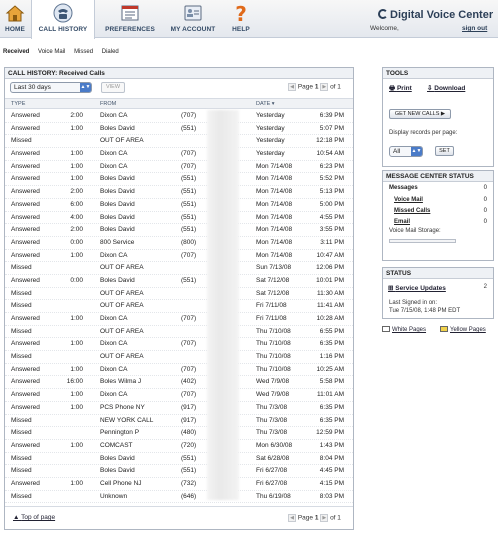  I want to click on table-row: Missed OUT OF AREA Yesterday 12:18 PM, so click(179, 142).